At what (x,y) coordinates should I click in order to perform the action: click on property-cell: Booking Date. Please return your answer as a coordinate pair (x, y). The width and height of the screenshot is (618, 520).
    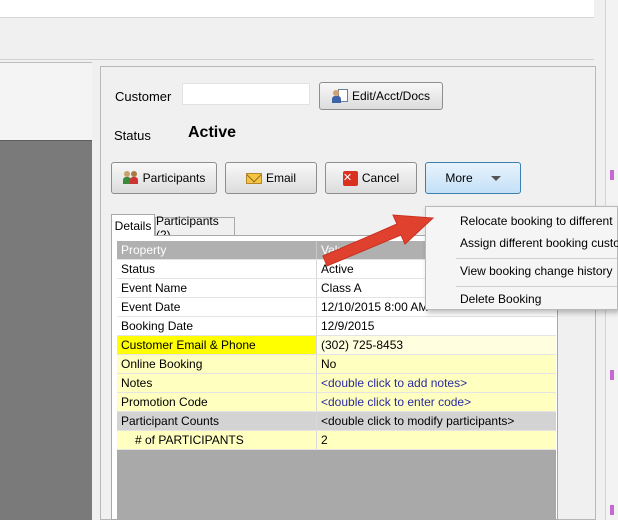
    Looking at the image, I should click on (217, 326).